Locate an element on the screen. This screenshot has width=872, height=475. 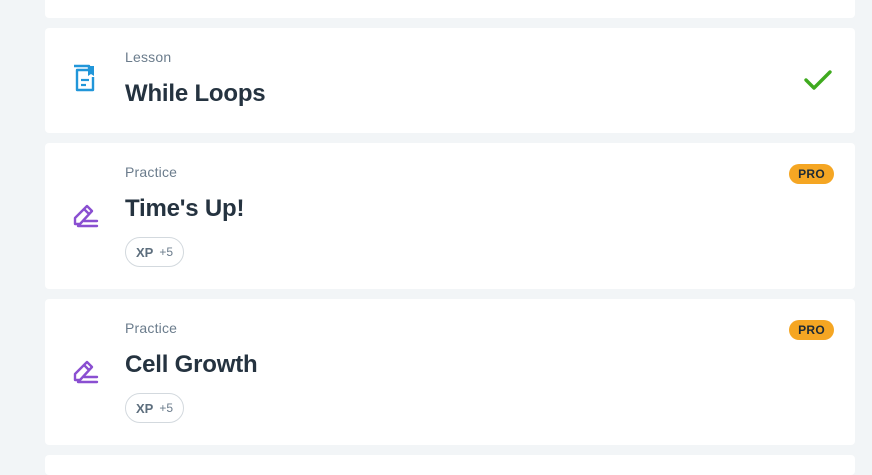
previous-card is located at coordinates (450, 9).